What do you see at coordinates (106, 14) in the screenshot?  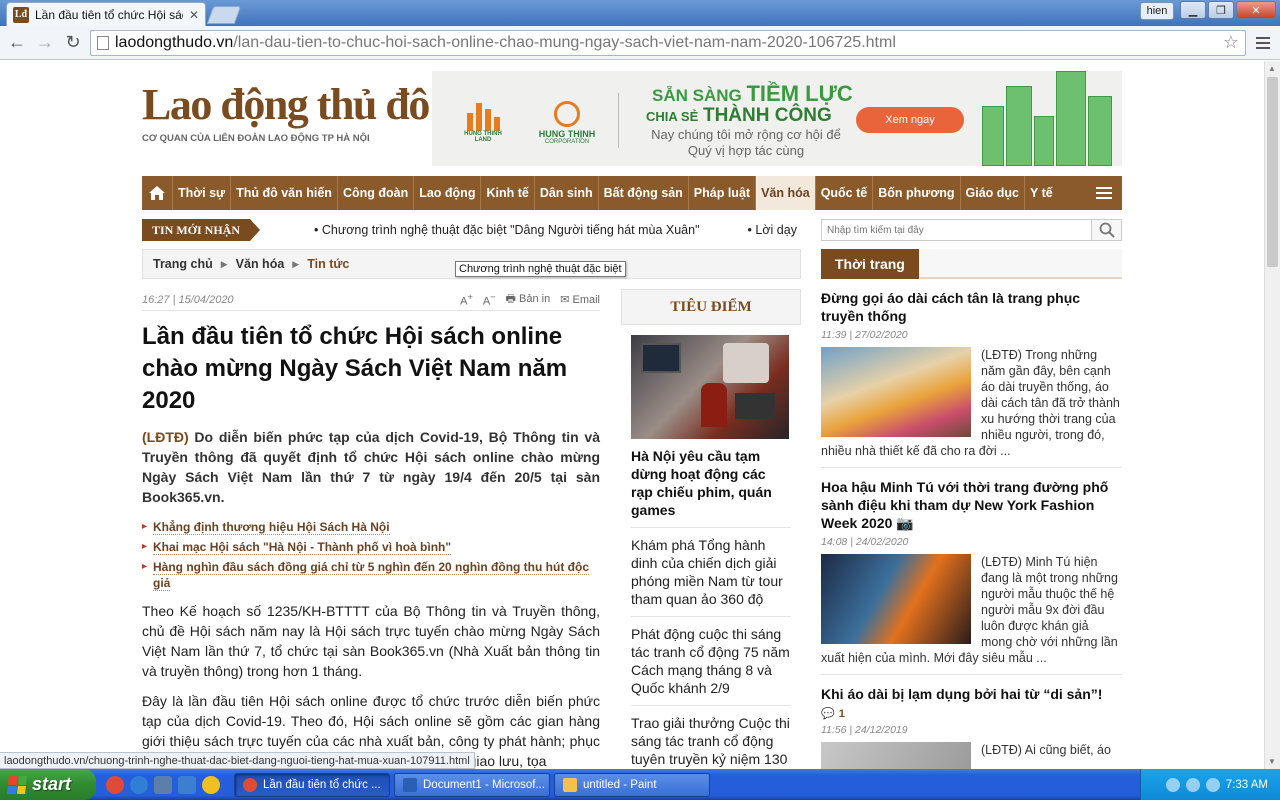 I see `browser-tab: Lđ Lần đầu tiên tổ chức Hội sách ✕` at bounding box center [106, 14].